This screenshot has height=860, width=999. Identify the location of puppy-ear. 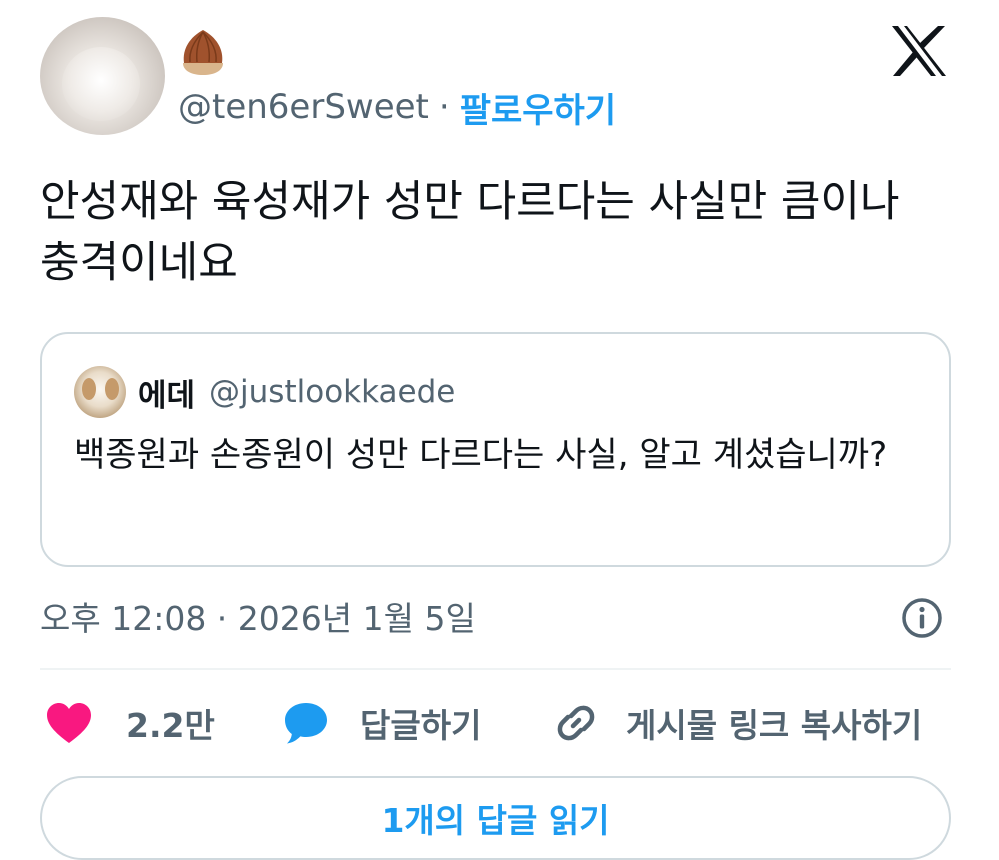
(112, 389).